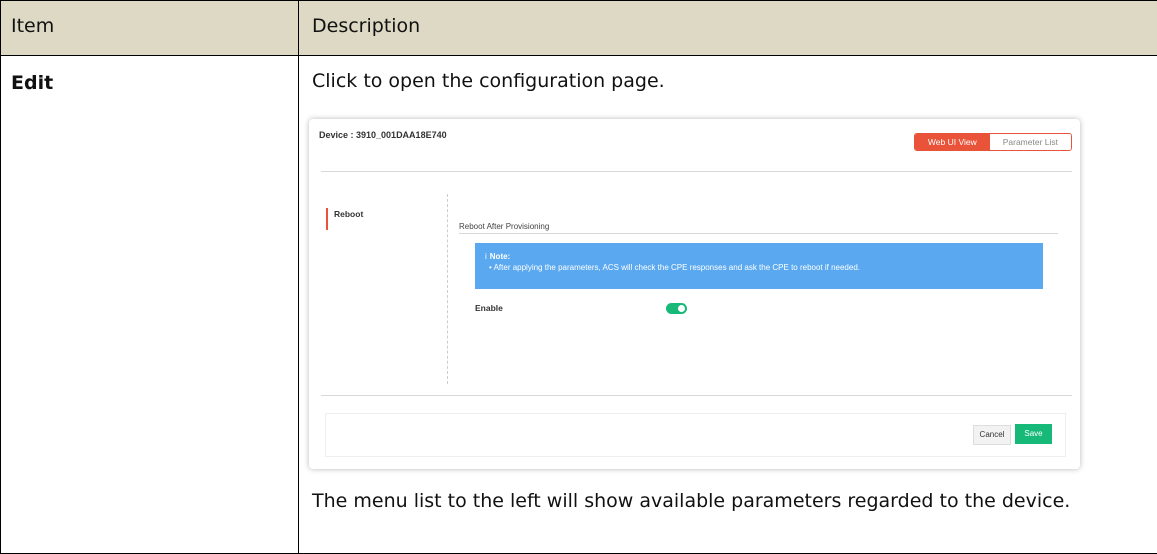 This screenshot has height=554, width=1157. What do you see at coordinates (504, 226) in the screenshot?
I see `section-title: Reboot After Provisioning` at bounding box center [504, 226].